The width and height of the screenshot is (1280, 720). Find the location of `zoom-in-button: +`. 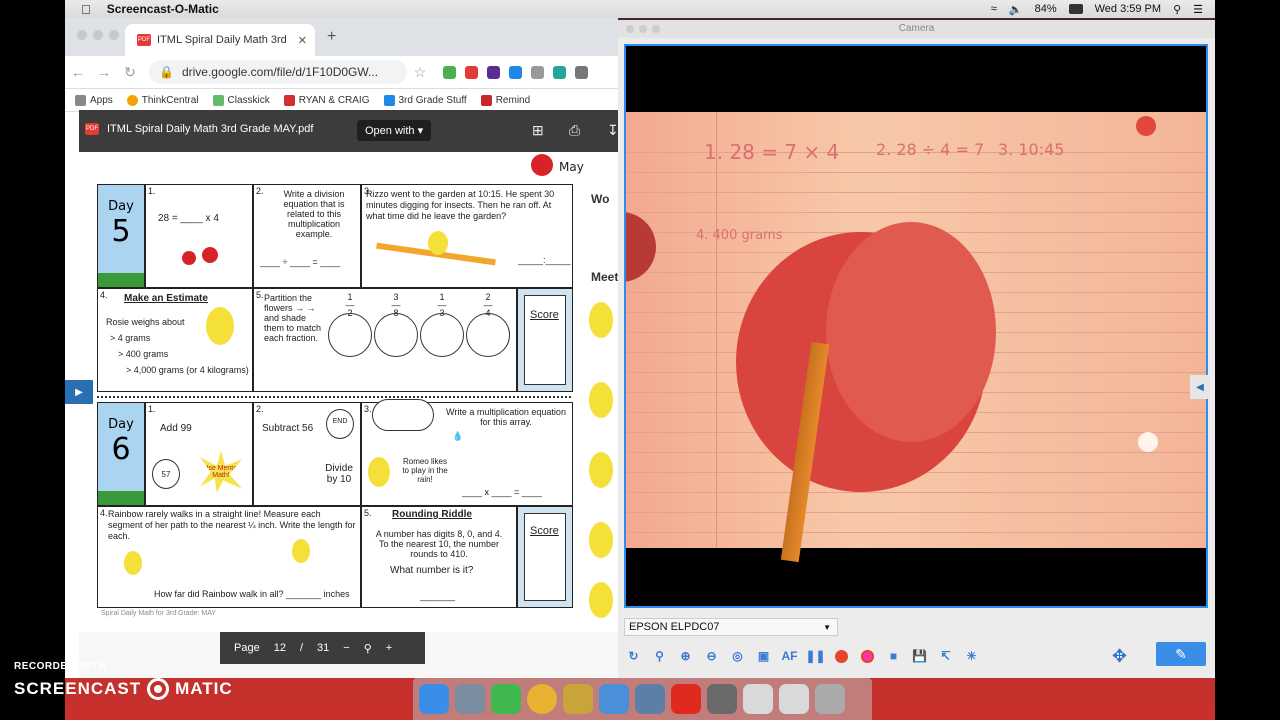

zoom-in-button: + is located at coordinates (389, 648).